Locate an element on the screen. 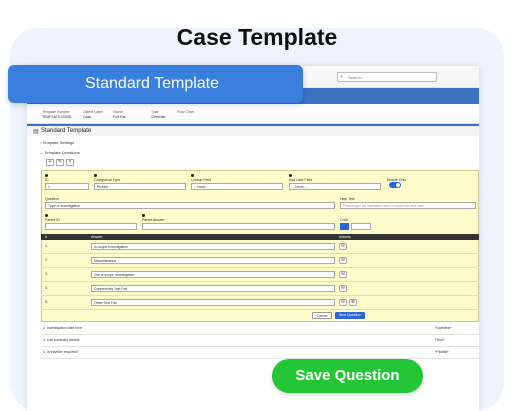 The width and height of the screenshot is (514, 411). row-number: 5. is located at coordinates (46, 302).